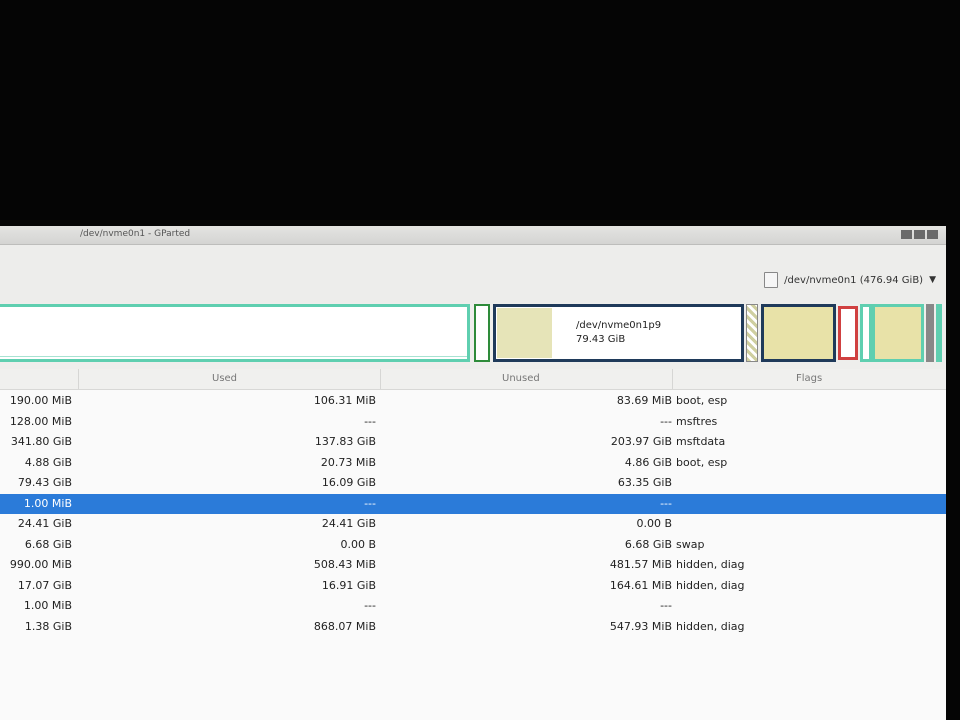 This screenshot has height=720, width=960. I want to click on cell-used: 137.83 GiB, so click(345, 441).